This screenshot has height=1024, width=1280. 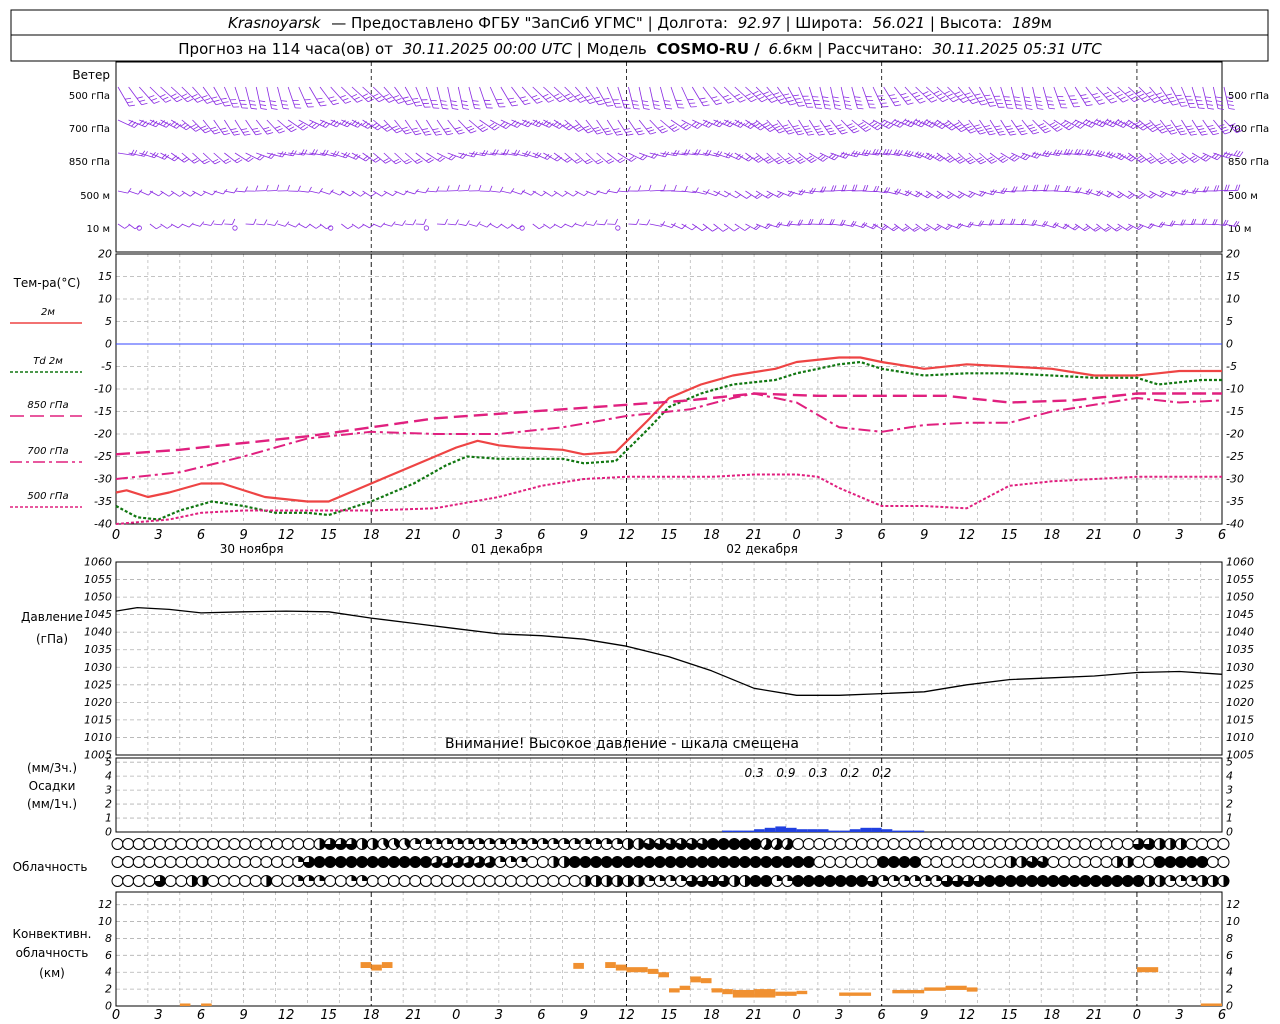 I want to click on latitude-label: Широта:, so click(x=828, y=23).